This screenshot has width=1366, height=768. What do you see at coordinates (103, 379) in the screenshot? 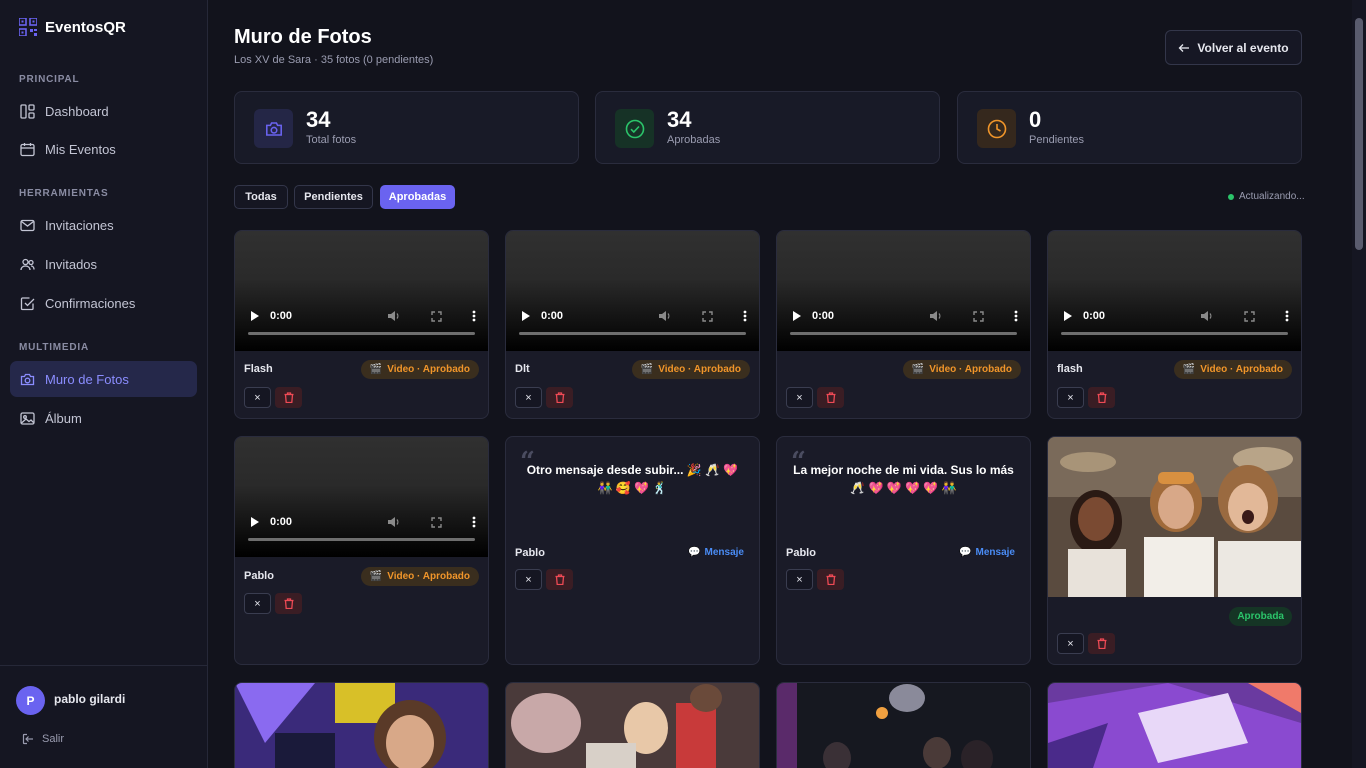
I see `sidebar-item-muro-de-fotos: Muro de Fotos` at bounding box center [103, 379].